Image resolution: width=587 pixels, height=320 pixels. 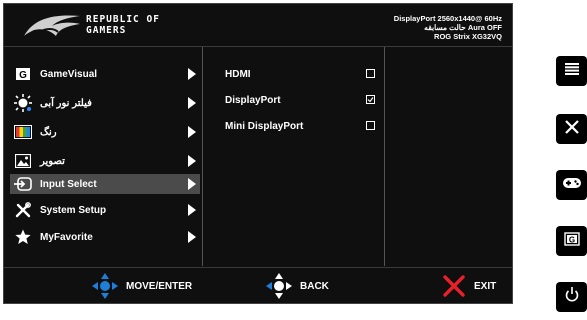 What do you see at coordinates (463, 27) in the screenshot?
I see `status-mode: حالت مسابقه Aura OFF` at bounding box center [463, 27].